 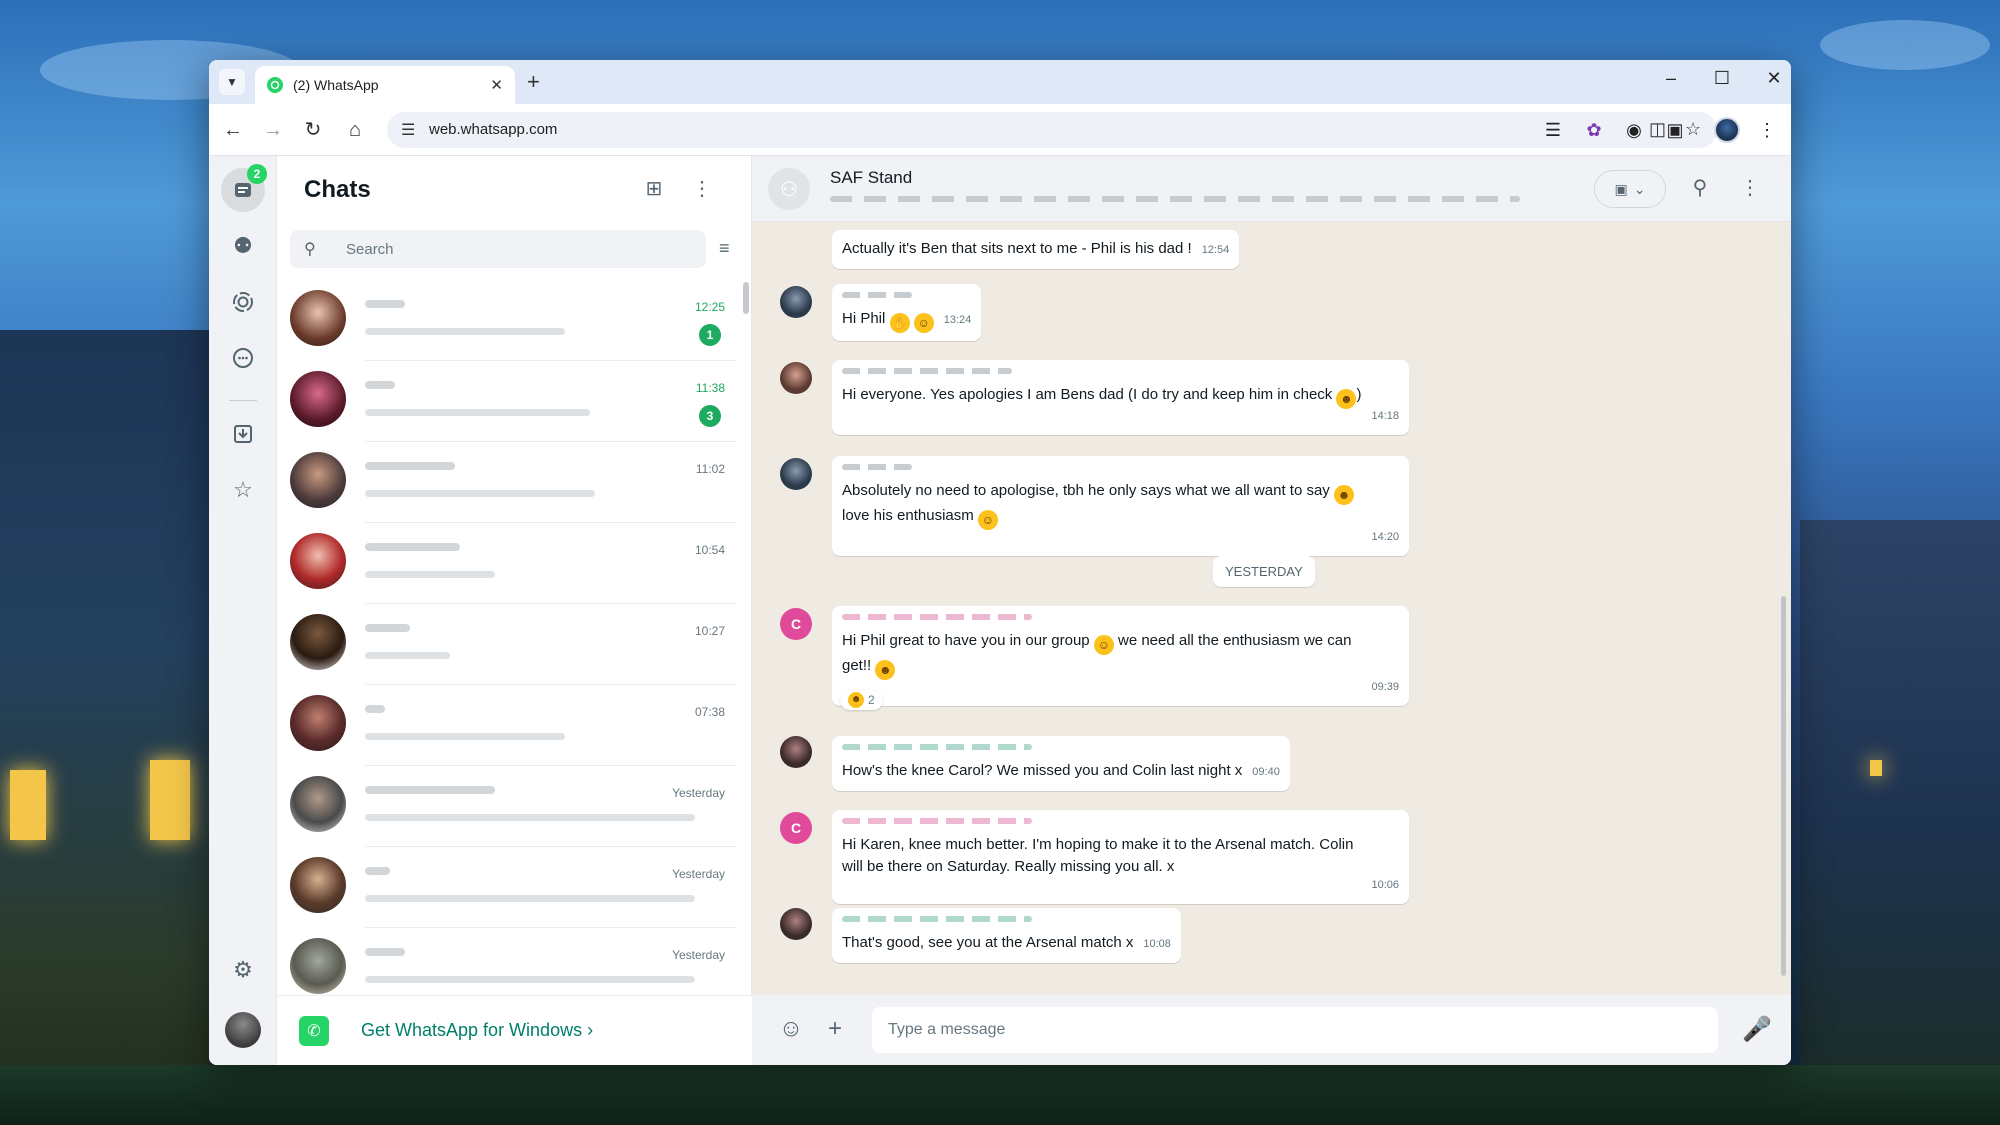 I want to click on extension-layers-icon: ☰, so click(x=1553, y=130).